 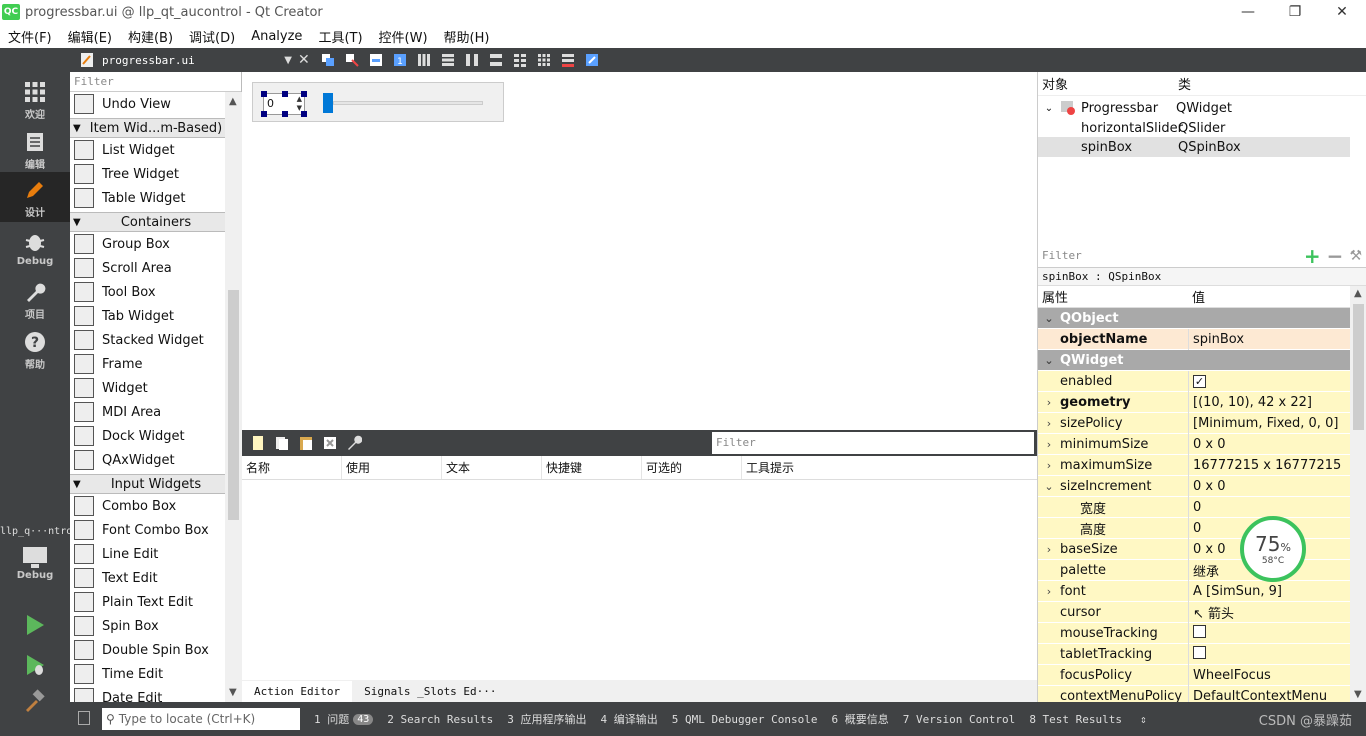 What do you see at coordinates (150, 36) in the screenshot?
I see `menu-build: 构建(B)` at bounding box center [150, 36].